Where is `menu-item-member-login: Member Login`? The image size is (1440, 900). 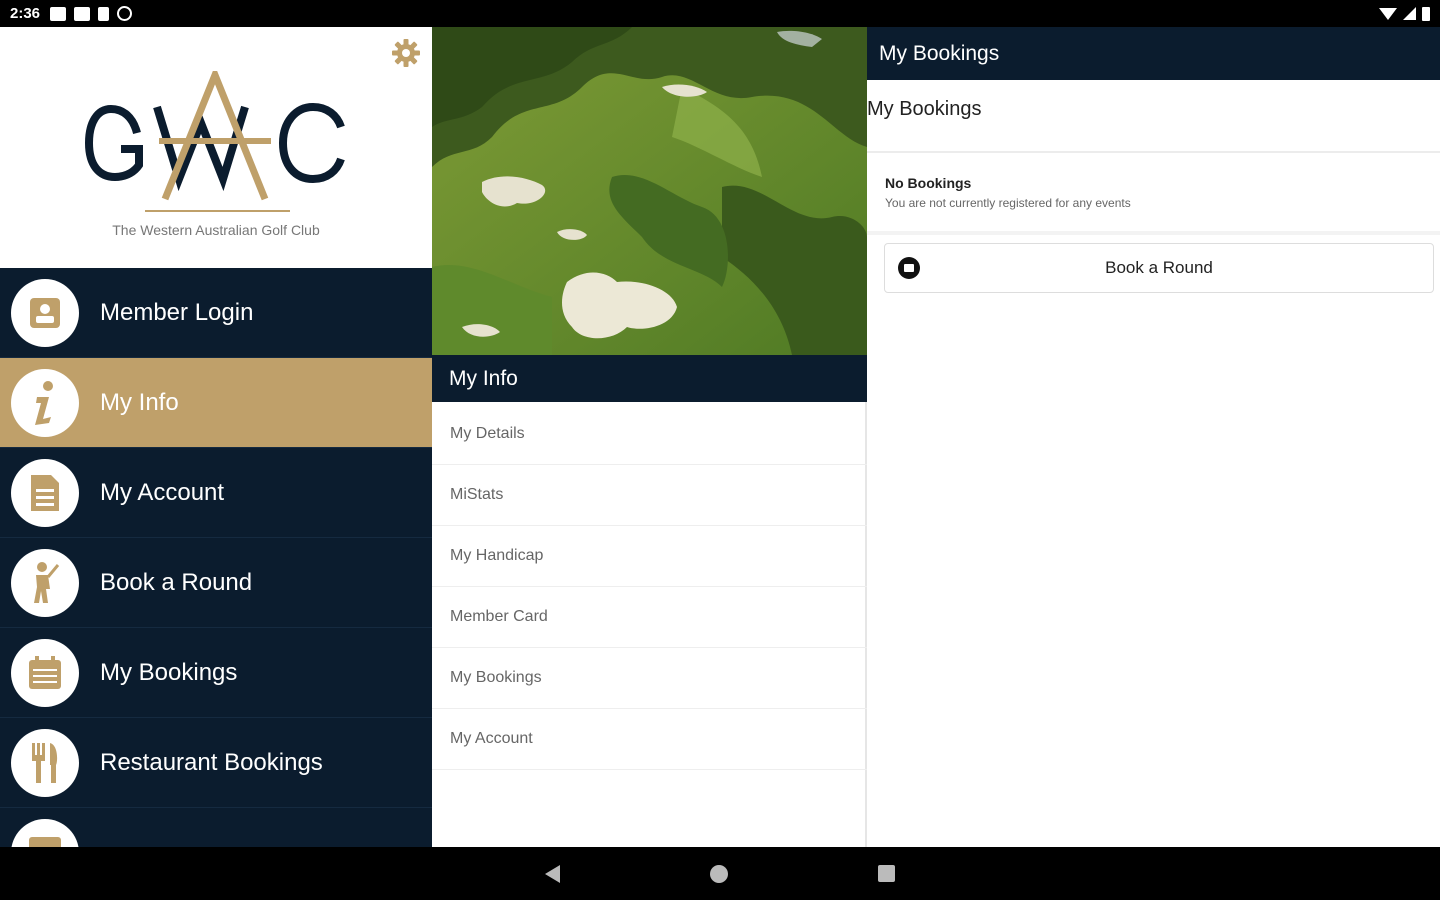
menu-item-member-login: Member Login is located at coordinates (216, 313).